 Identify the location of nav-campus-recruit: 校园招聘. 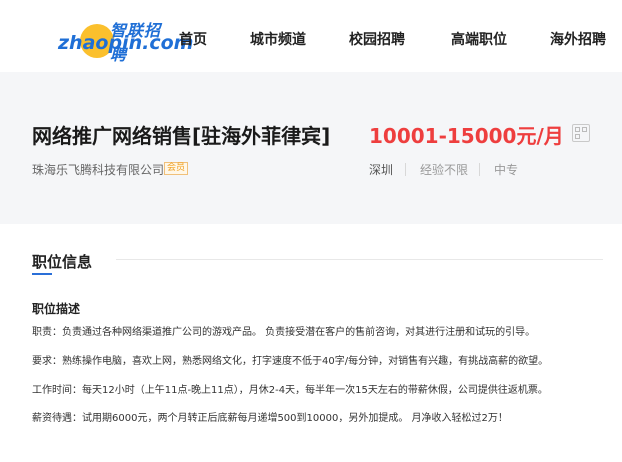
(377, 39).